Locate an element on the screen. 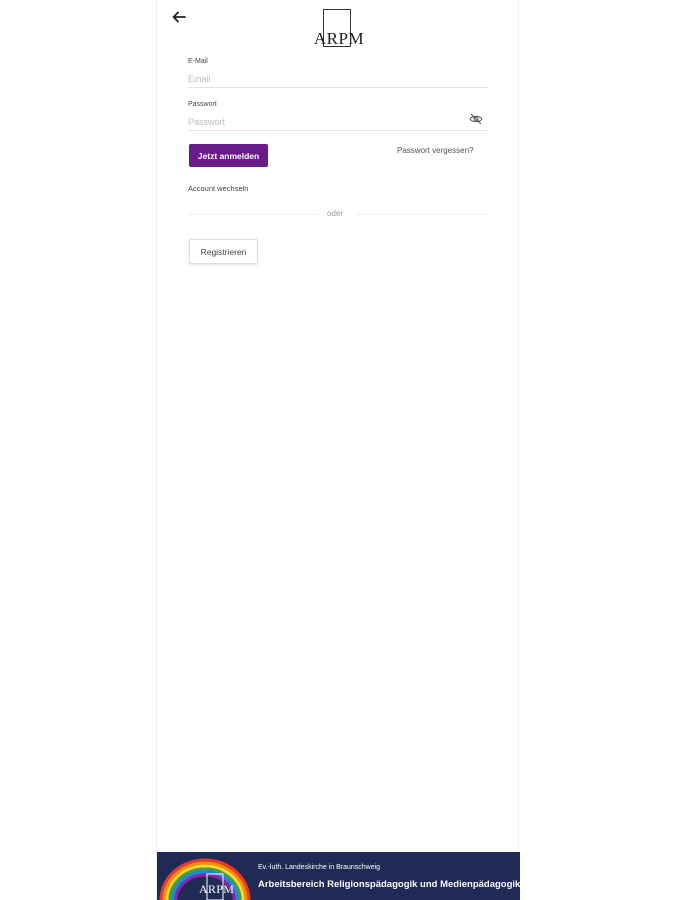  forgot-password-link: Passwort vergessen? is located at coordinates (435, 150).